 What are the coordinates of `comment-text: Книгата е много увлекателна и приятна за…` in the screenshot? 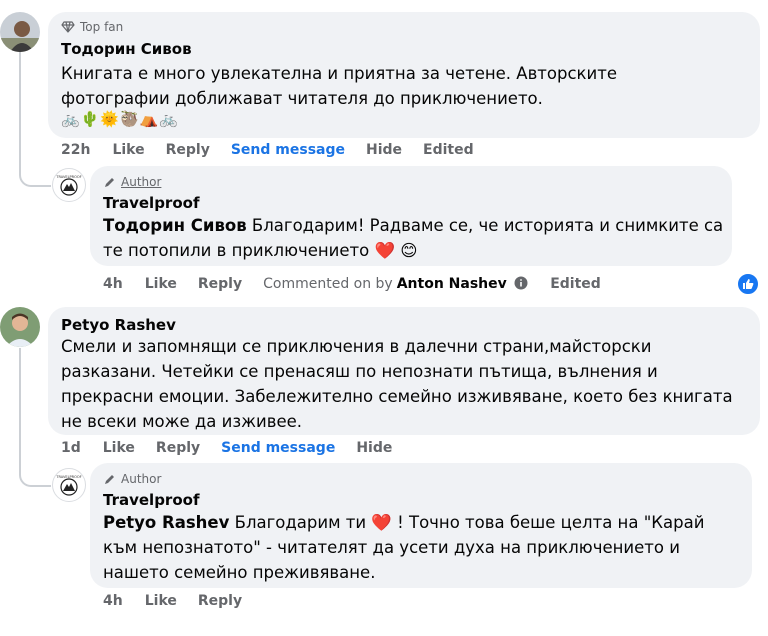 It's located at (339, 86).